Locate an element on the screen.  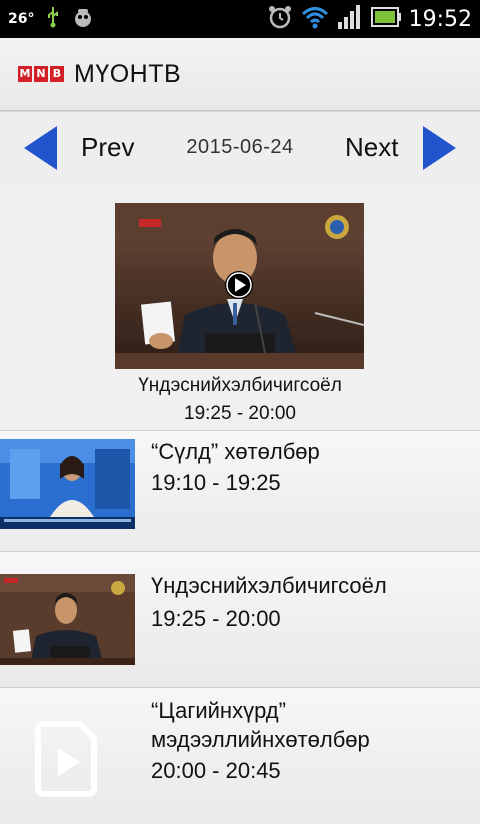
app-title: МҮОНТВ is located at coordinates (128, 74).